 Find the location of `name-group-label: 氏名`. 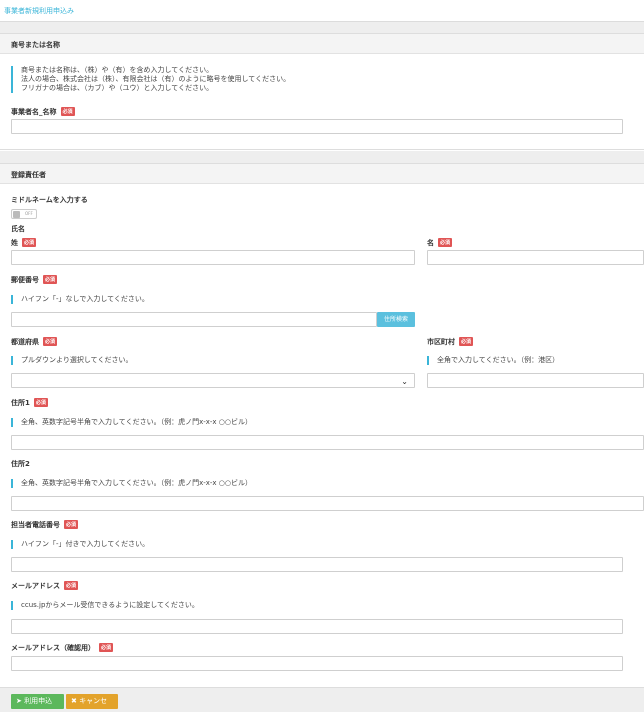

name-group-label: 氏名 is located at coordinates (18, 229).